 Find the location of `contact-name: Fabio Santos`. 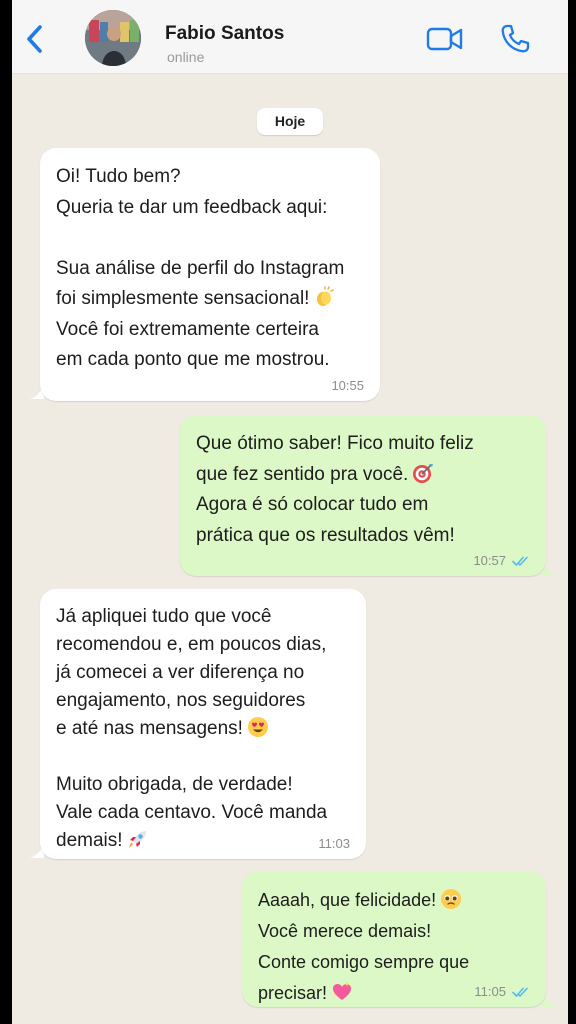

contact-name: Fabio Santos is located at coordinates (224, 34).